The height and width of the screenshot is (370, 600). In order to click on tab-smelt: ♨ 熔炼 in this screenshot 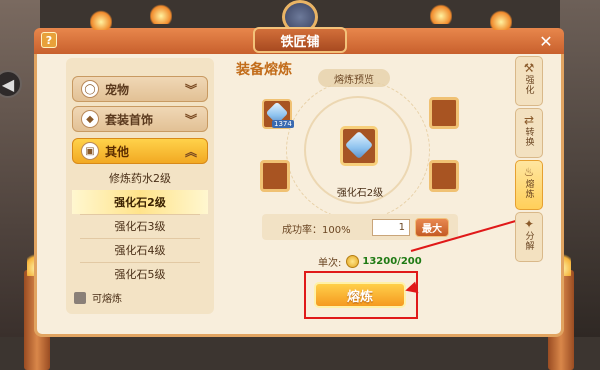, I will do `click(529, 185)`.